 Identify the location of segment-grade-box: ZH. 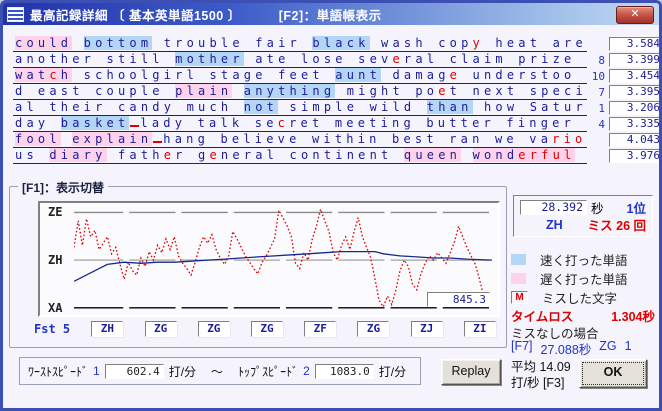
(107, 329).